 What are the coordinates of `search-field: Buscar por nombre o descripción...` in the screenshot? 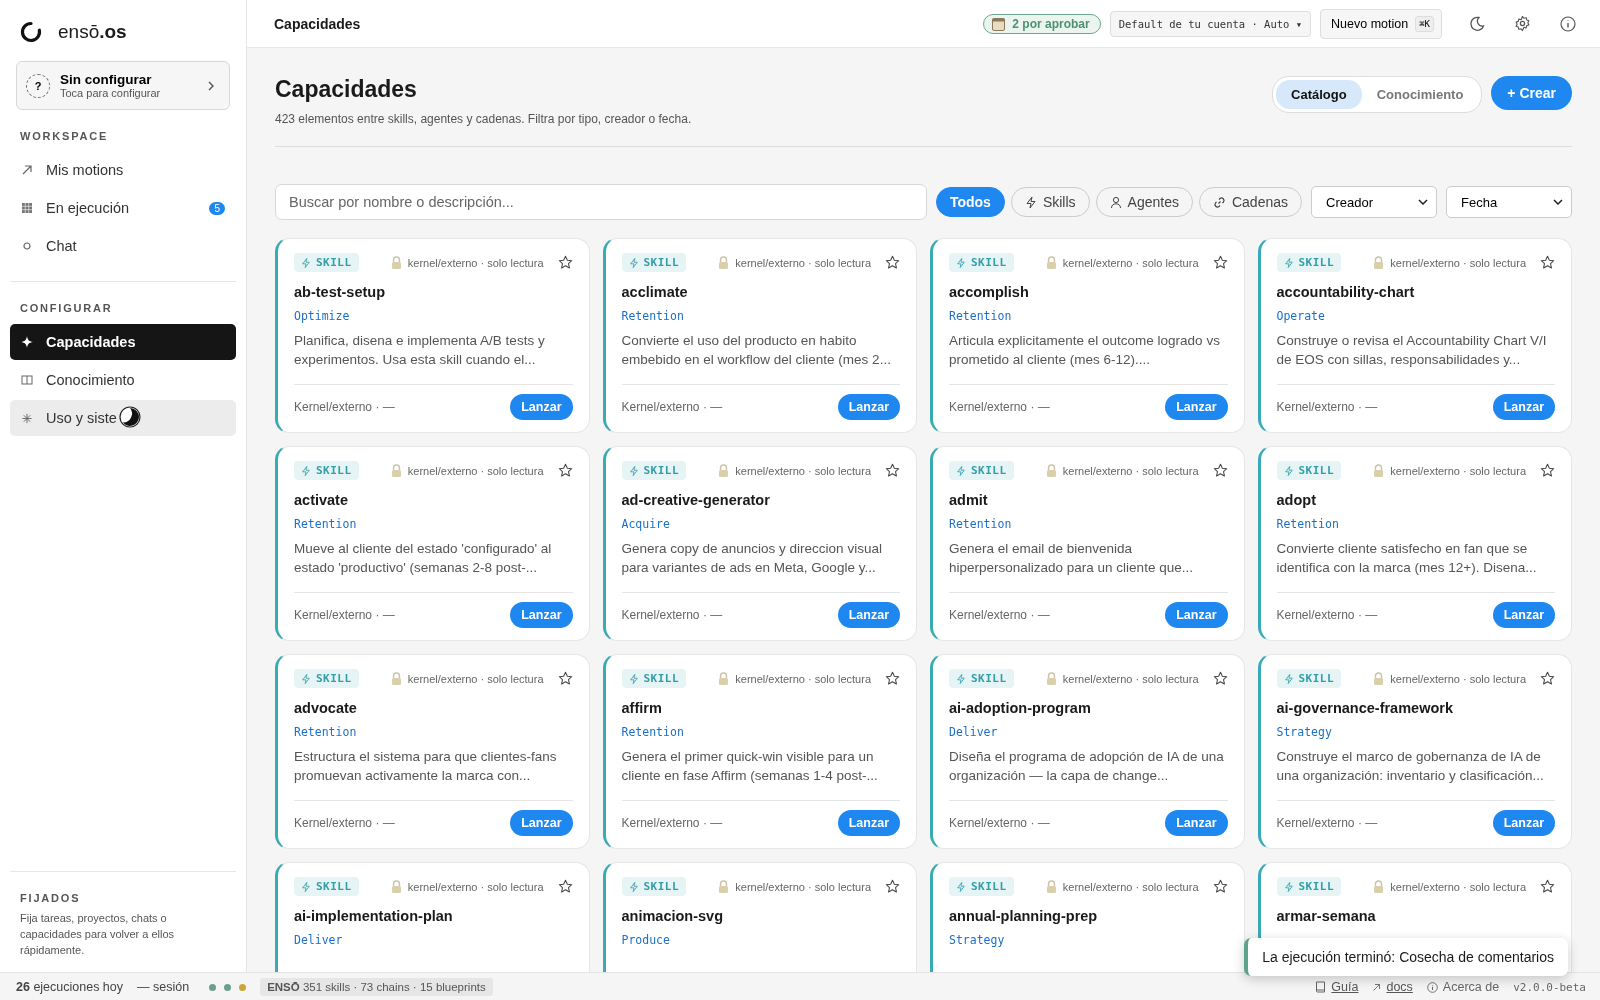 It's located at (601, 202).